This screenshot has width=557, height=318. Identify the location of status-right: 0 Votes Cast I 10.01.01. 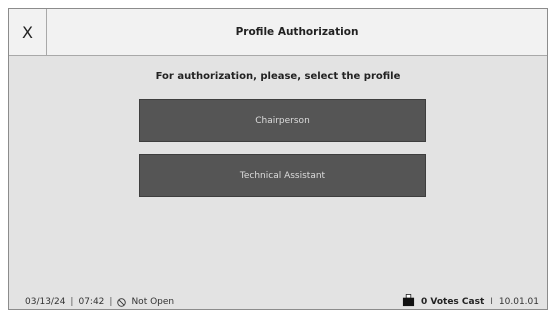
(470, 300).